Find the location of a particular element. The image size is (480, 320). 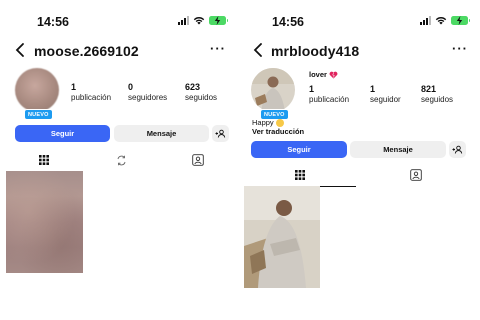

bio-text: Happy is located at coordinates (263, 122).